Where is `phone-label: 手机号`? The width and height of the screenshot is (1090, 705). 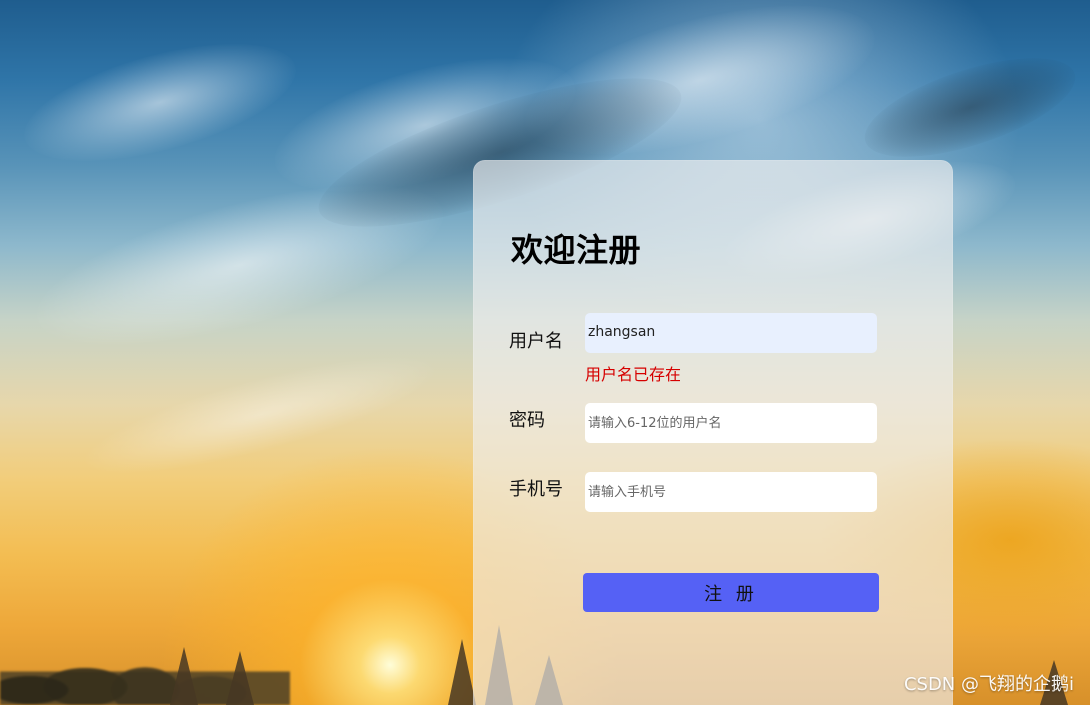 phone-label: 手机号 is located at coordinates (536, 489).